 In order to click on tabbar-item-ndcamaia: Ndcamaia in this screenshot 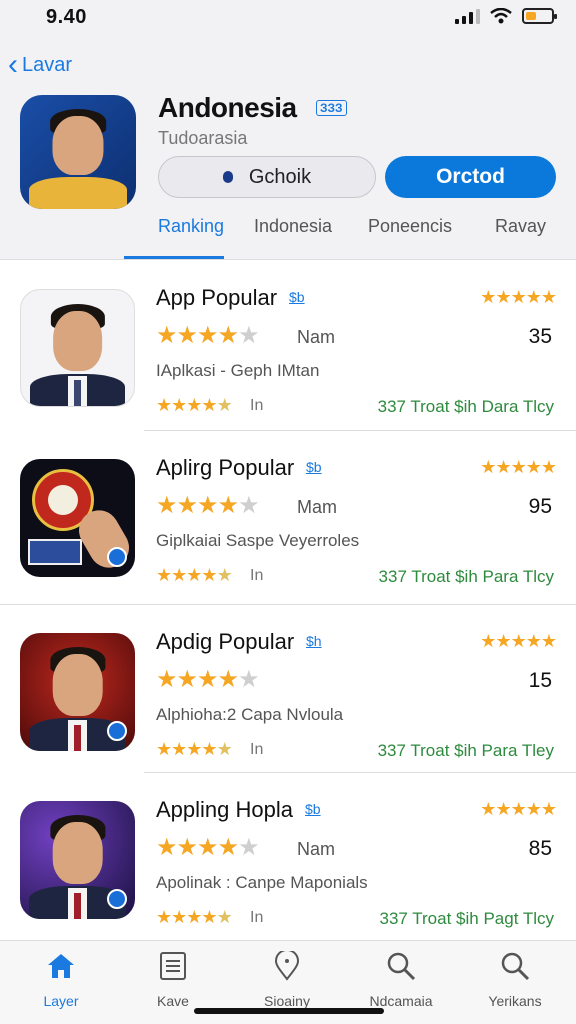, I will do `click(401, 980)`.